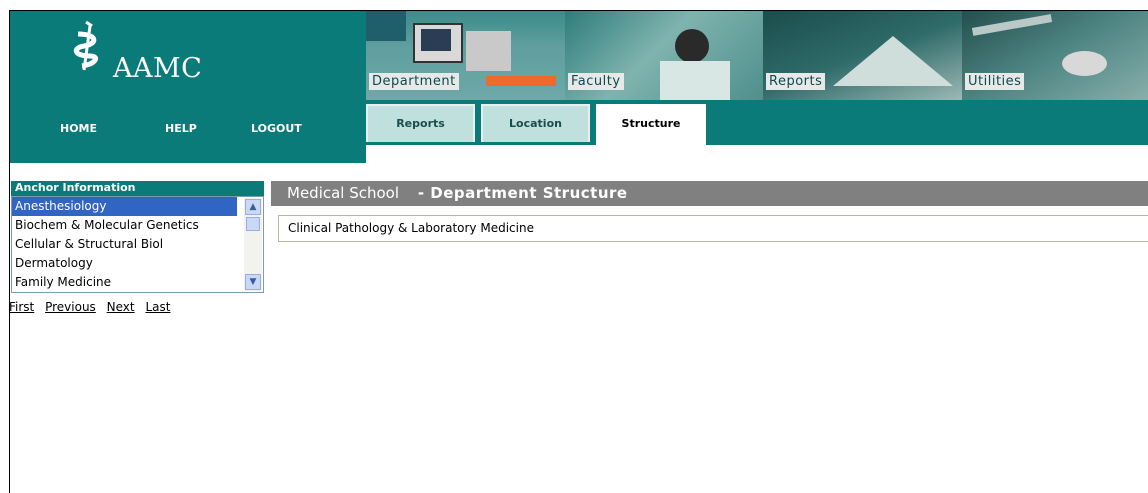 This screenshot has width=1148, height=493. Describe the element at coordinates (529, 193) in the screenshot. I see `title-text: Department Structure` at that location.